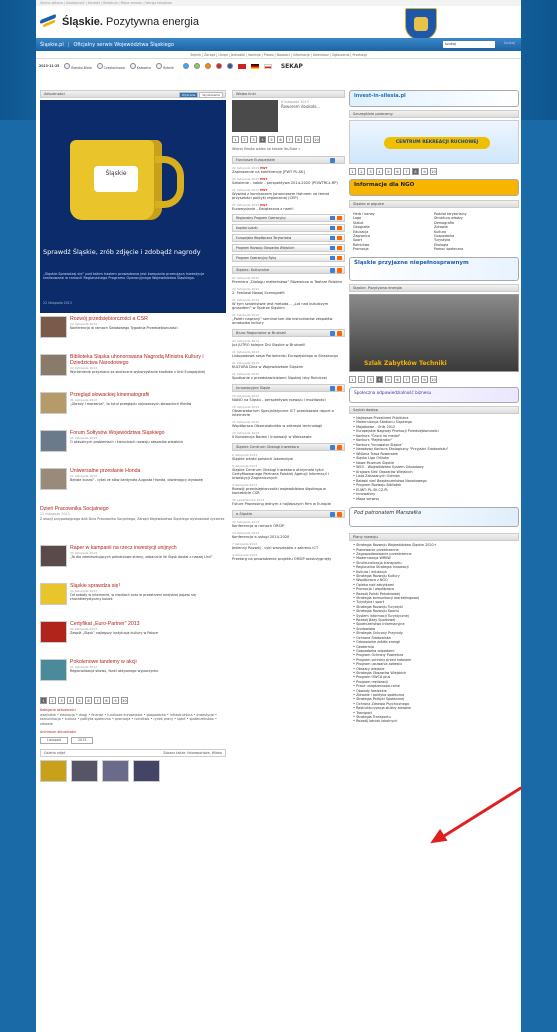 The height and width of the screenshot is (1032, 557). What do you see at coordinates (393, 249) in the screenshot?
I see `summary-link: Promocja` at bounding box center [393, 249].